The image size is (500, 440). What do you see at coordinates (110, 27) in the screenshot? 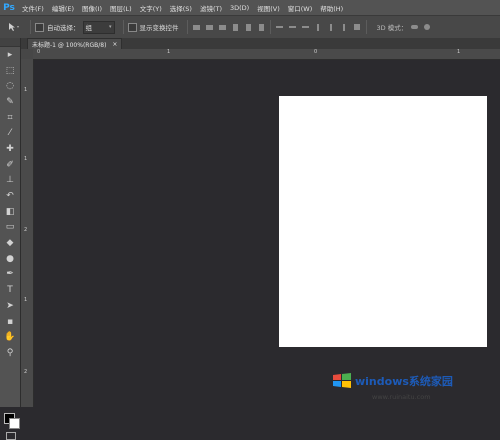
I see `chevron-down-icon: ▾` at bounding box center [110, 27].